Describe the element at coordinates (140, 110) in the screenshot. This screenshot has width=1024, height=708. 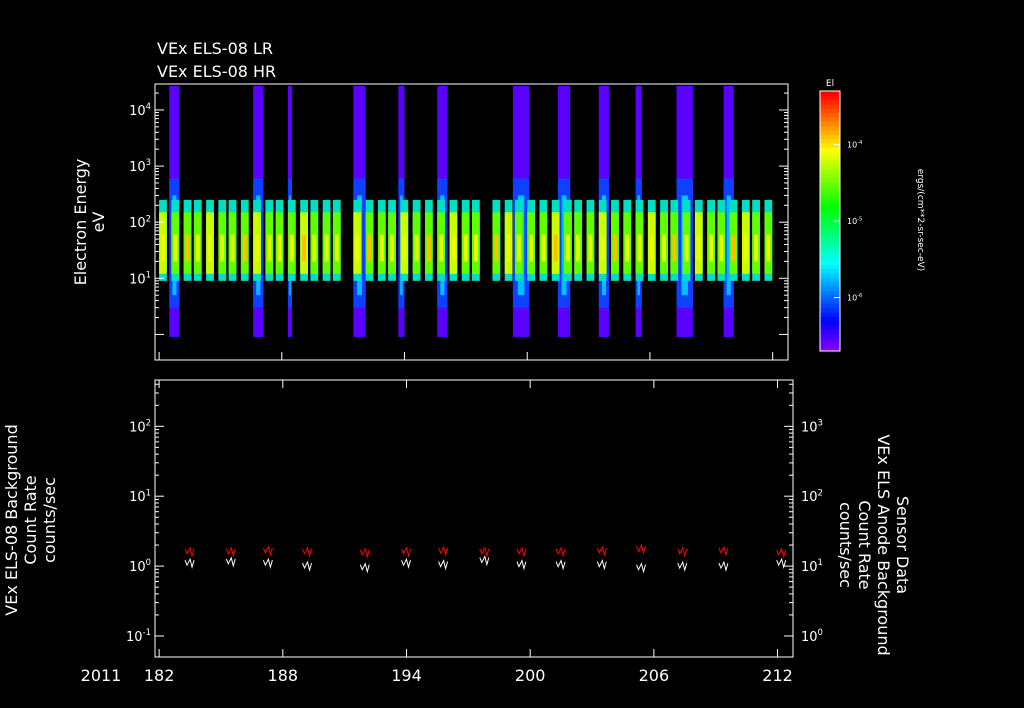
I see `y-tick-label: 104` at that location.